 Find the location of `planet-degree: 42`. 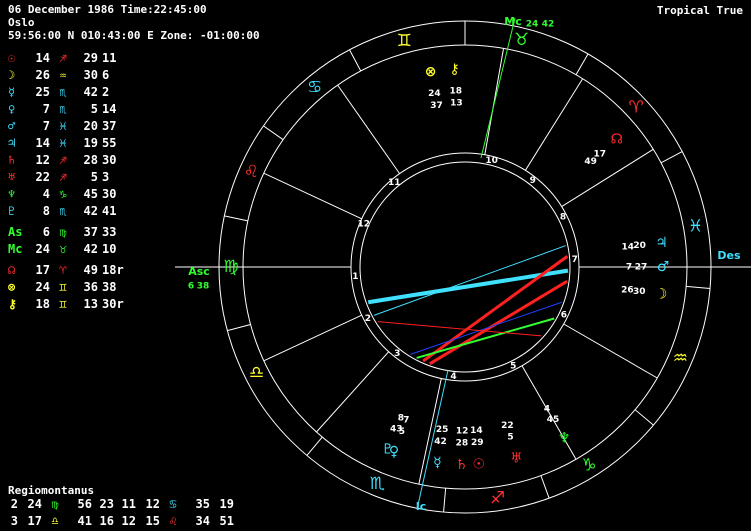

planet-degree: 42 is located at coordinates (440, 442).